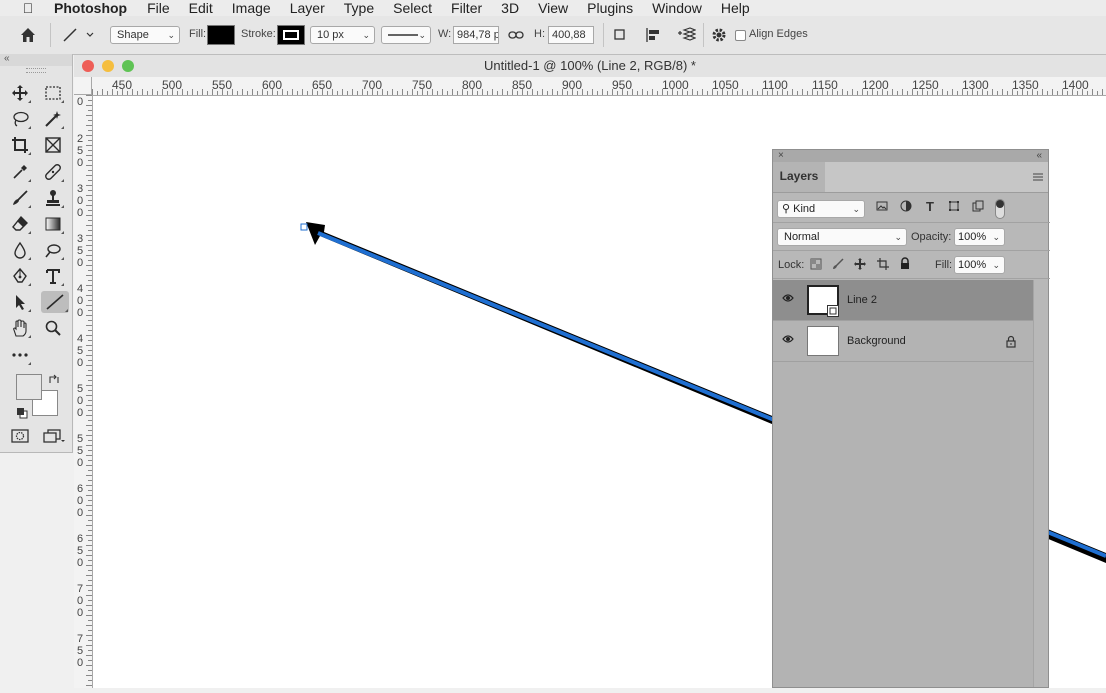 Image resolution: width=1106 pixels, height=693 pixels. What do you see at coordinates (476, 35) in the screenshot?
I see `width-field: 984,78 p` at bounding box center [476, 35].